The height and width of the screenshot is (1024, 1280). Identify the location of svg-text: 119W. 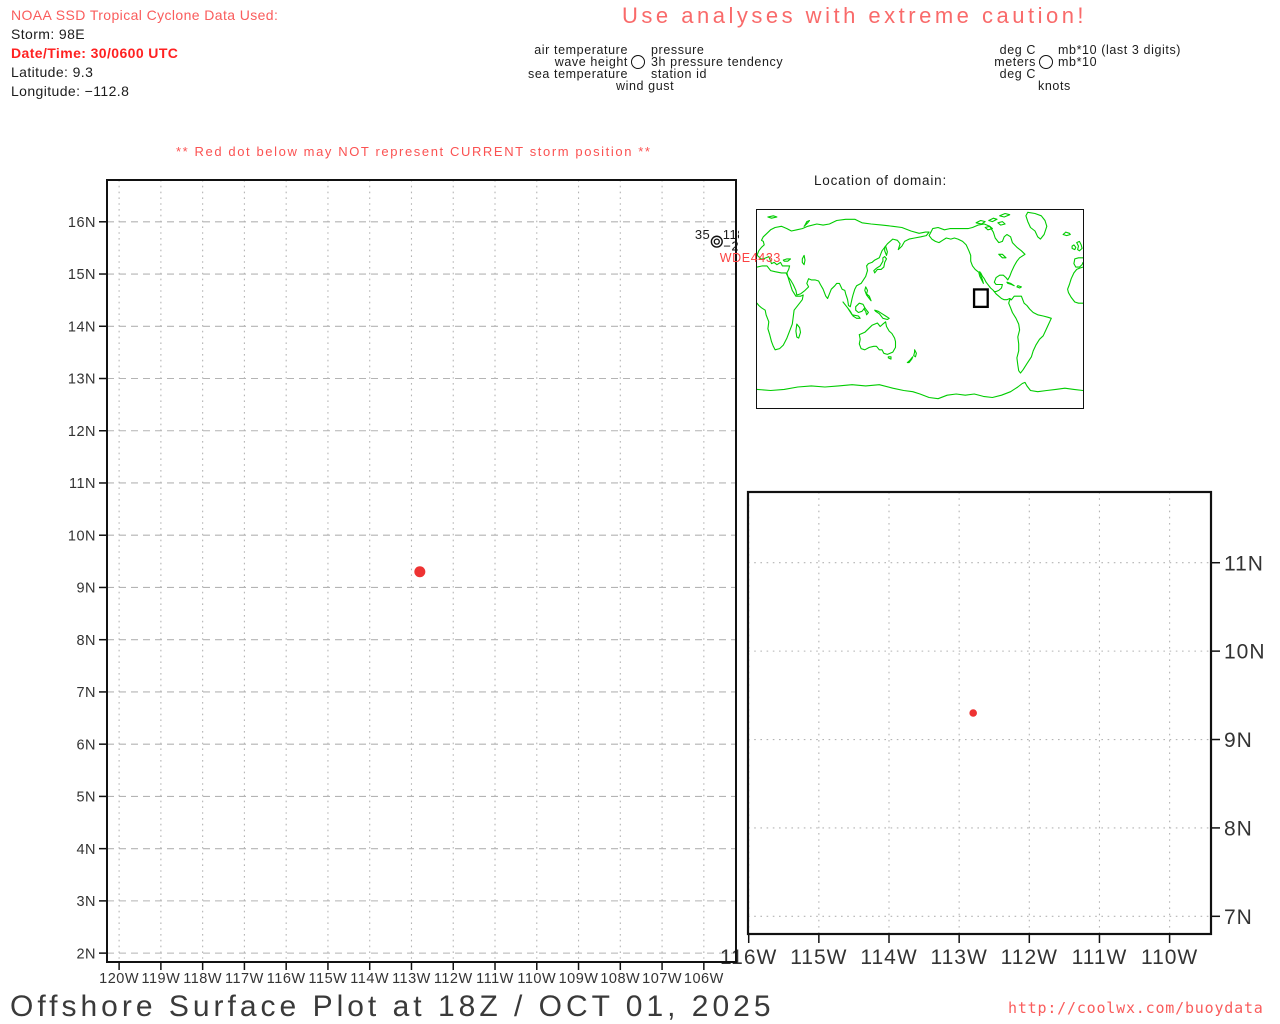
(160, 979).